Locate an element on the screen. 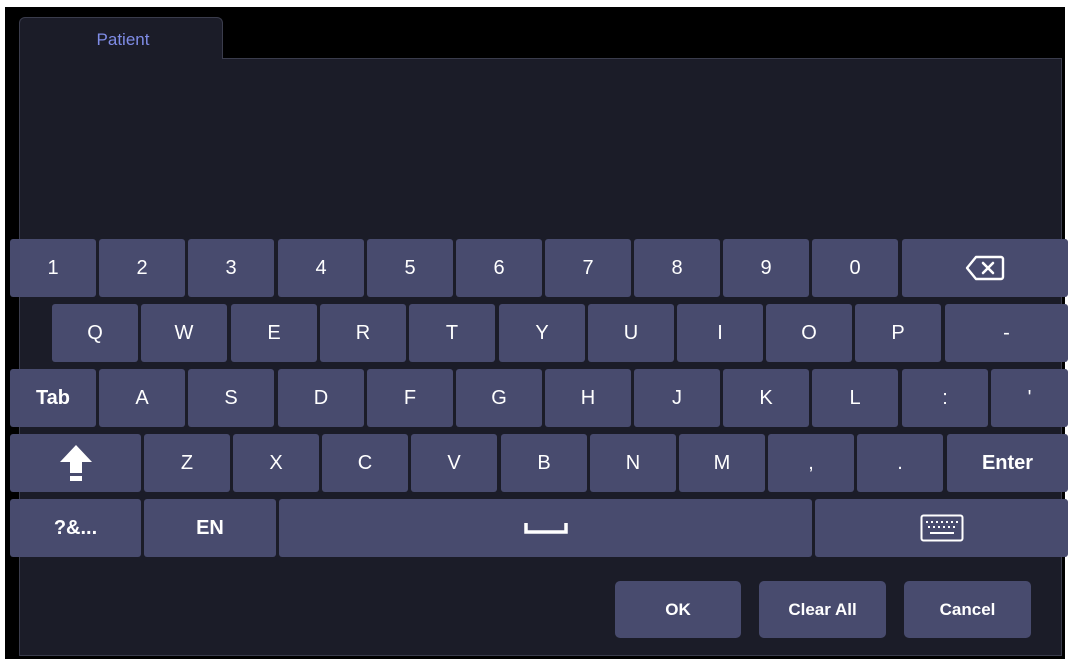 The height and width of the screenshot is (662, 1068). key-t: T is located at coordinates (452, 333).